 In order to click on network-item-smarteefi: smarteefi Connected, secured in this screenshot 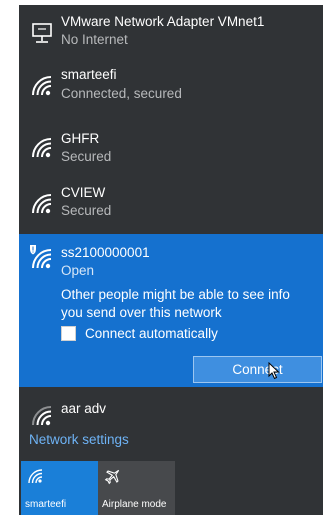, I will do `click(171, 87)`.